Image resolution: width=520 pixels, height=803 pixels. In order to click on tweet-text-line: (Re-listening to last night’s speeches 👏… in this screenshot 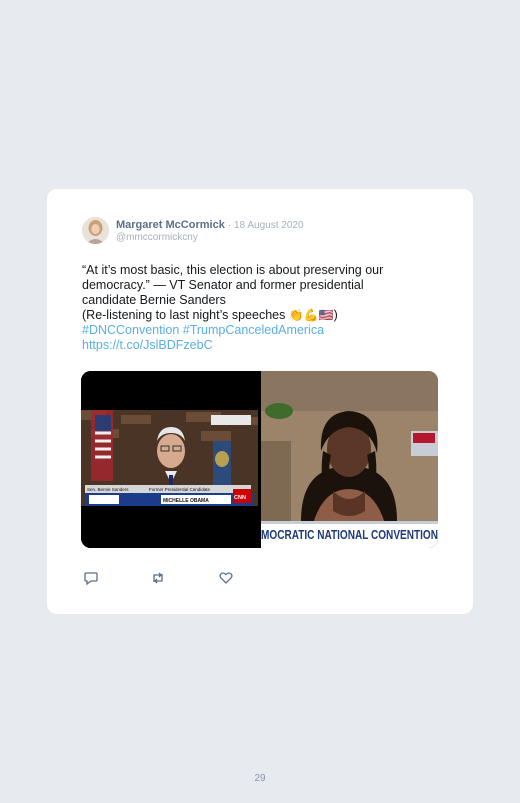, I will do `click(254, 315)`.